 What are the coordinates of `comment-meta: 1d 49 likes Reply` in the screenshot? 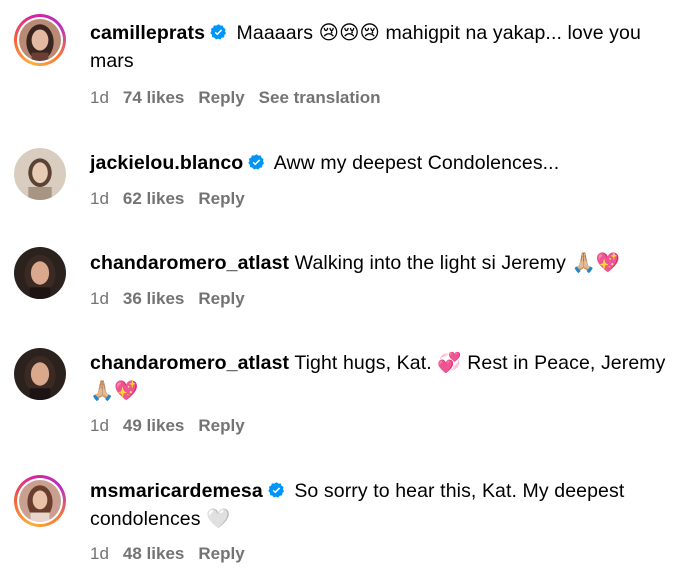 It's located at (174, 426).